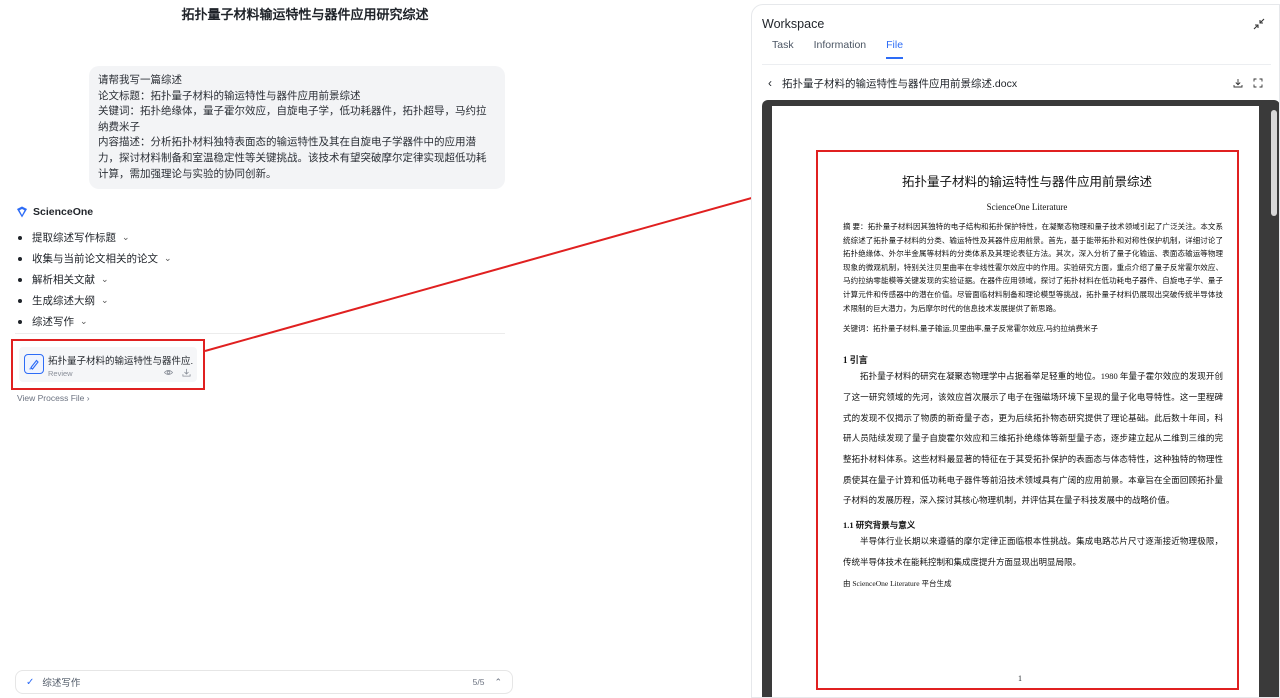 The height and width of the screenshot is (698, 1280). Describe the element at coordinates (1248, 83) in the screenshot. I see `document-tools` at that location.